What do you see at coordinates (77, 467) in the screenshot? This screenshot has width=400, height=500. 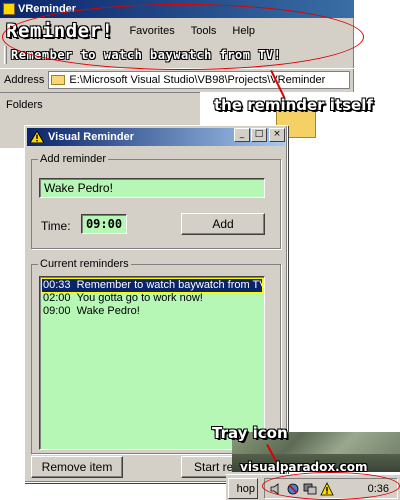 I see `remove-item-button: Remove item` at bounding box center [77, 467].